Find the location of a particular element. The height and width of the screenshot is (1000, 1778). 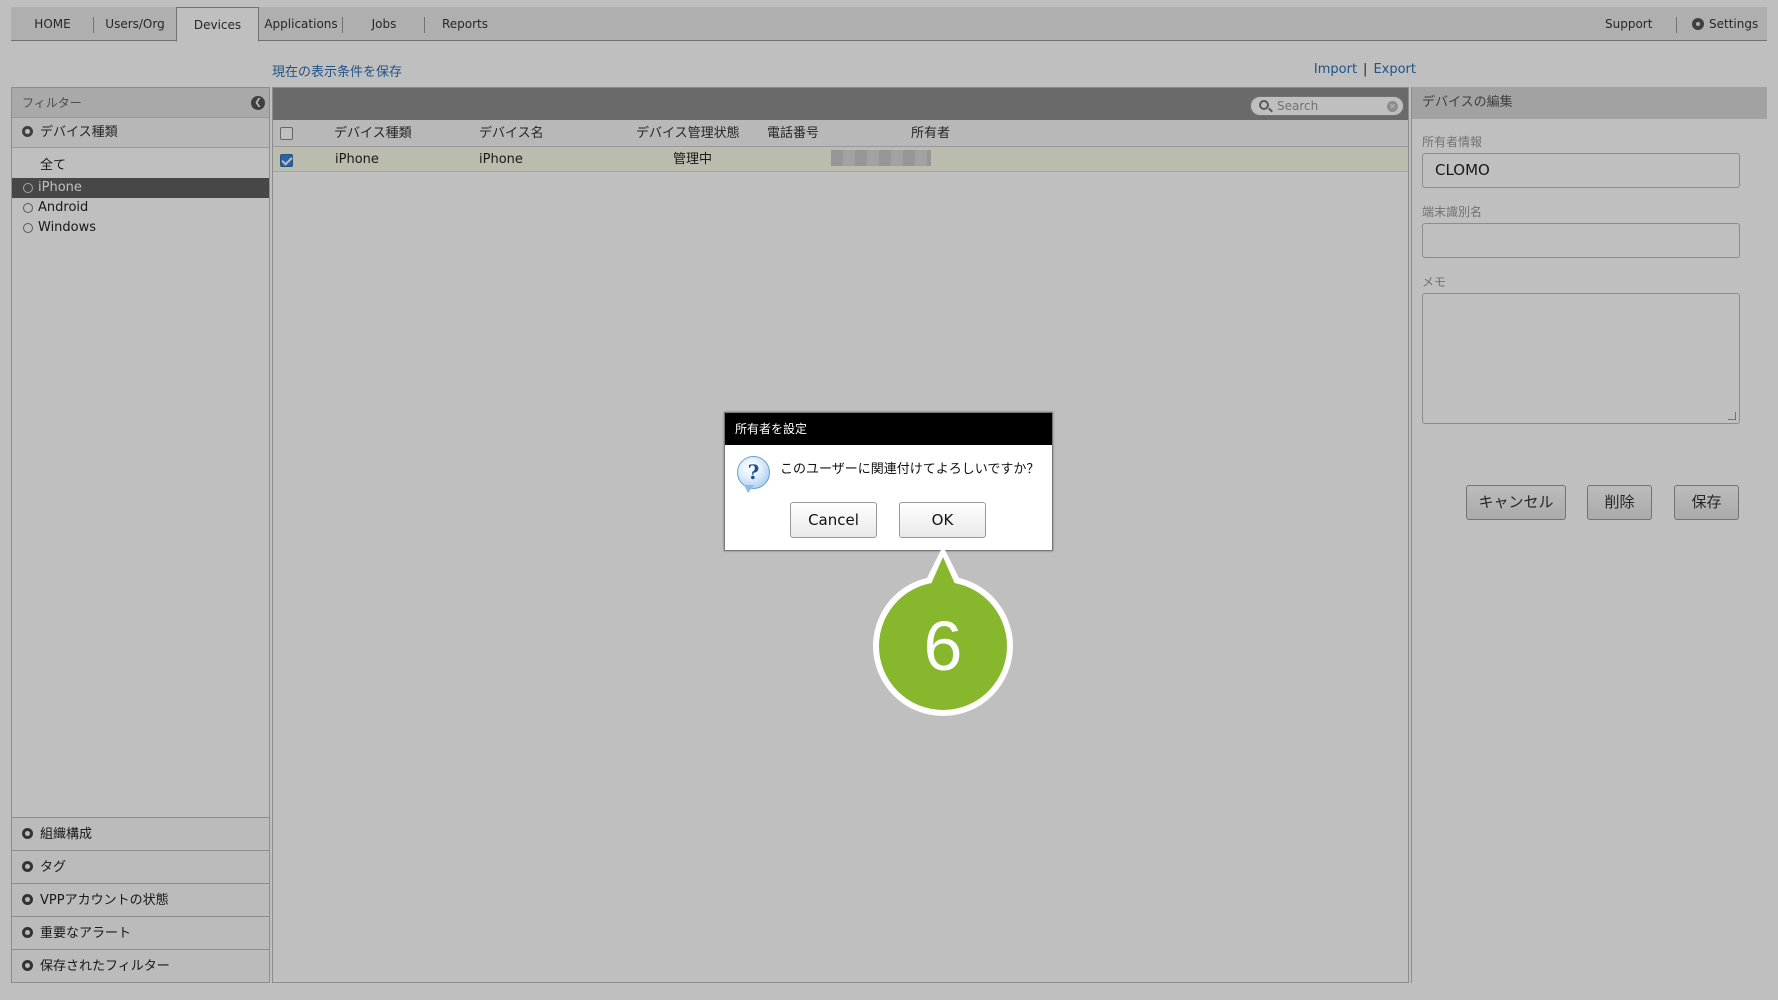

dialog-ok-button: OK is located at coordinates (942, 520).